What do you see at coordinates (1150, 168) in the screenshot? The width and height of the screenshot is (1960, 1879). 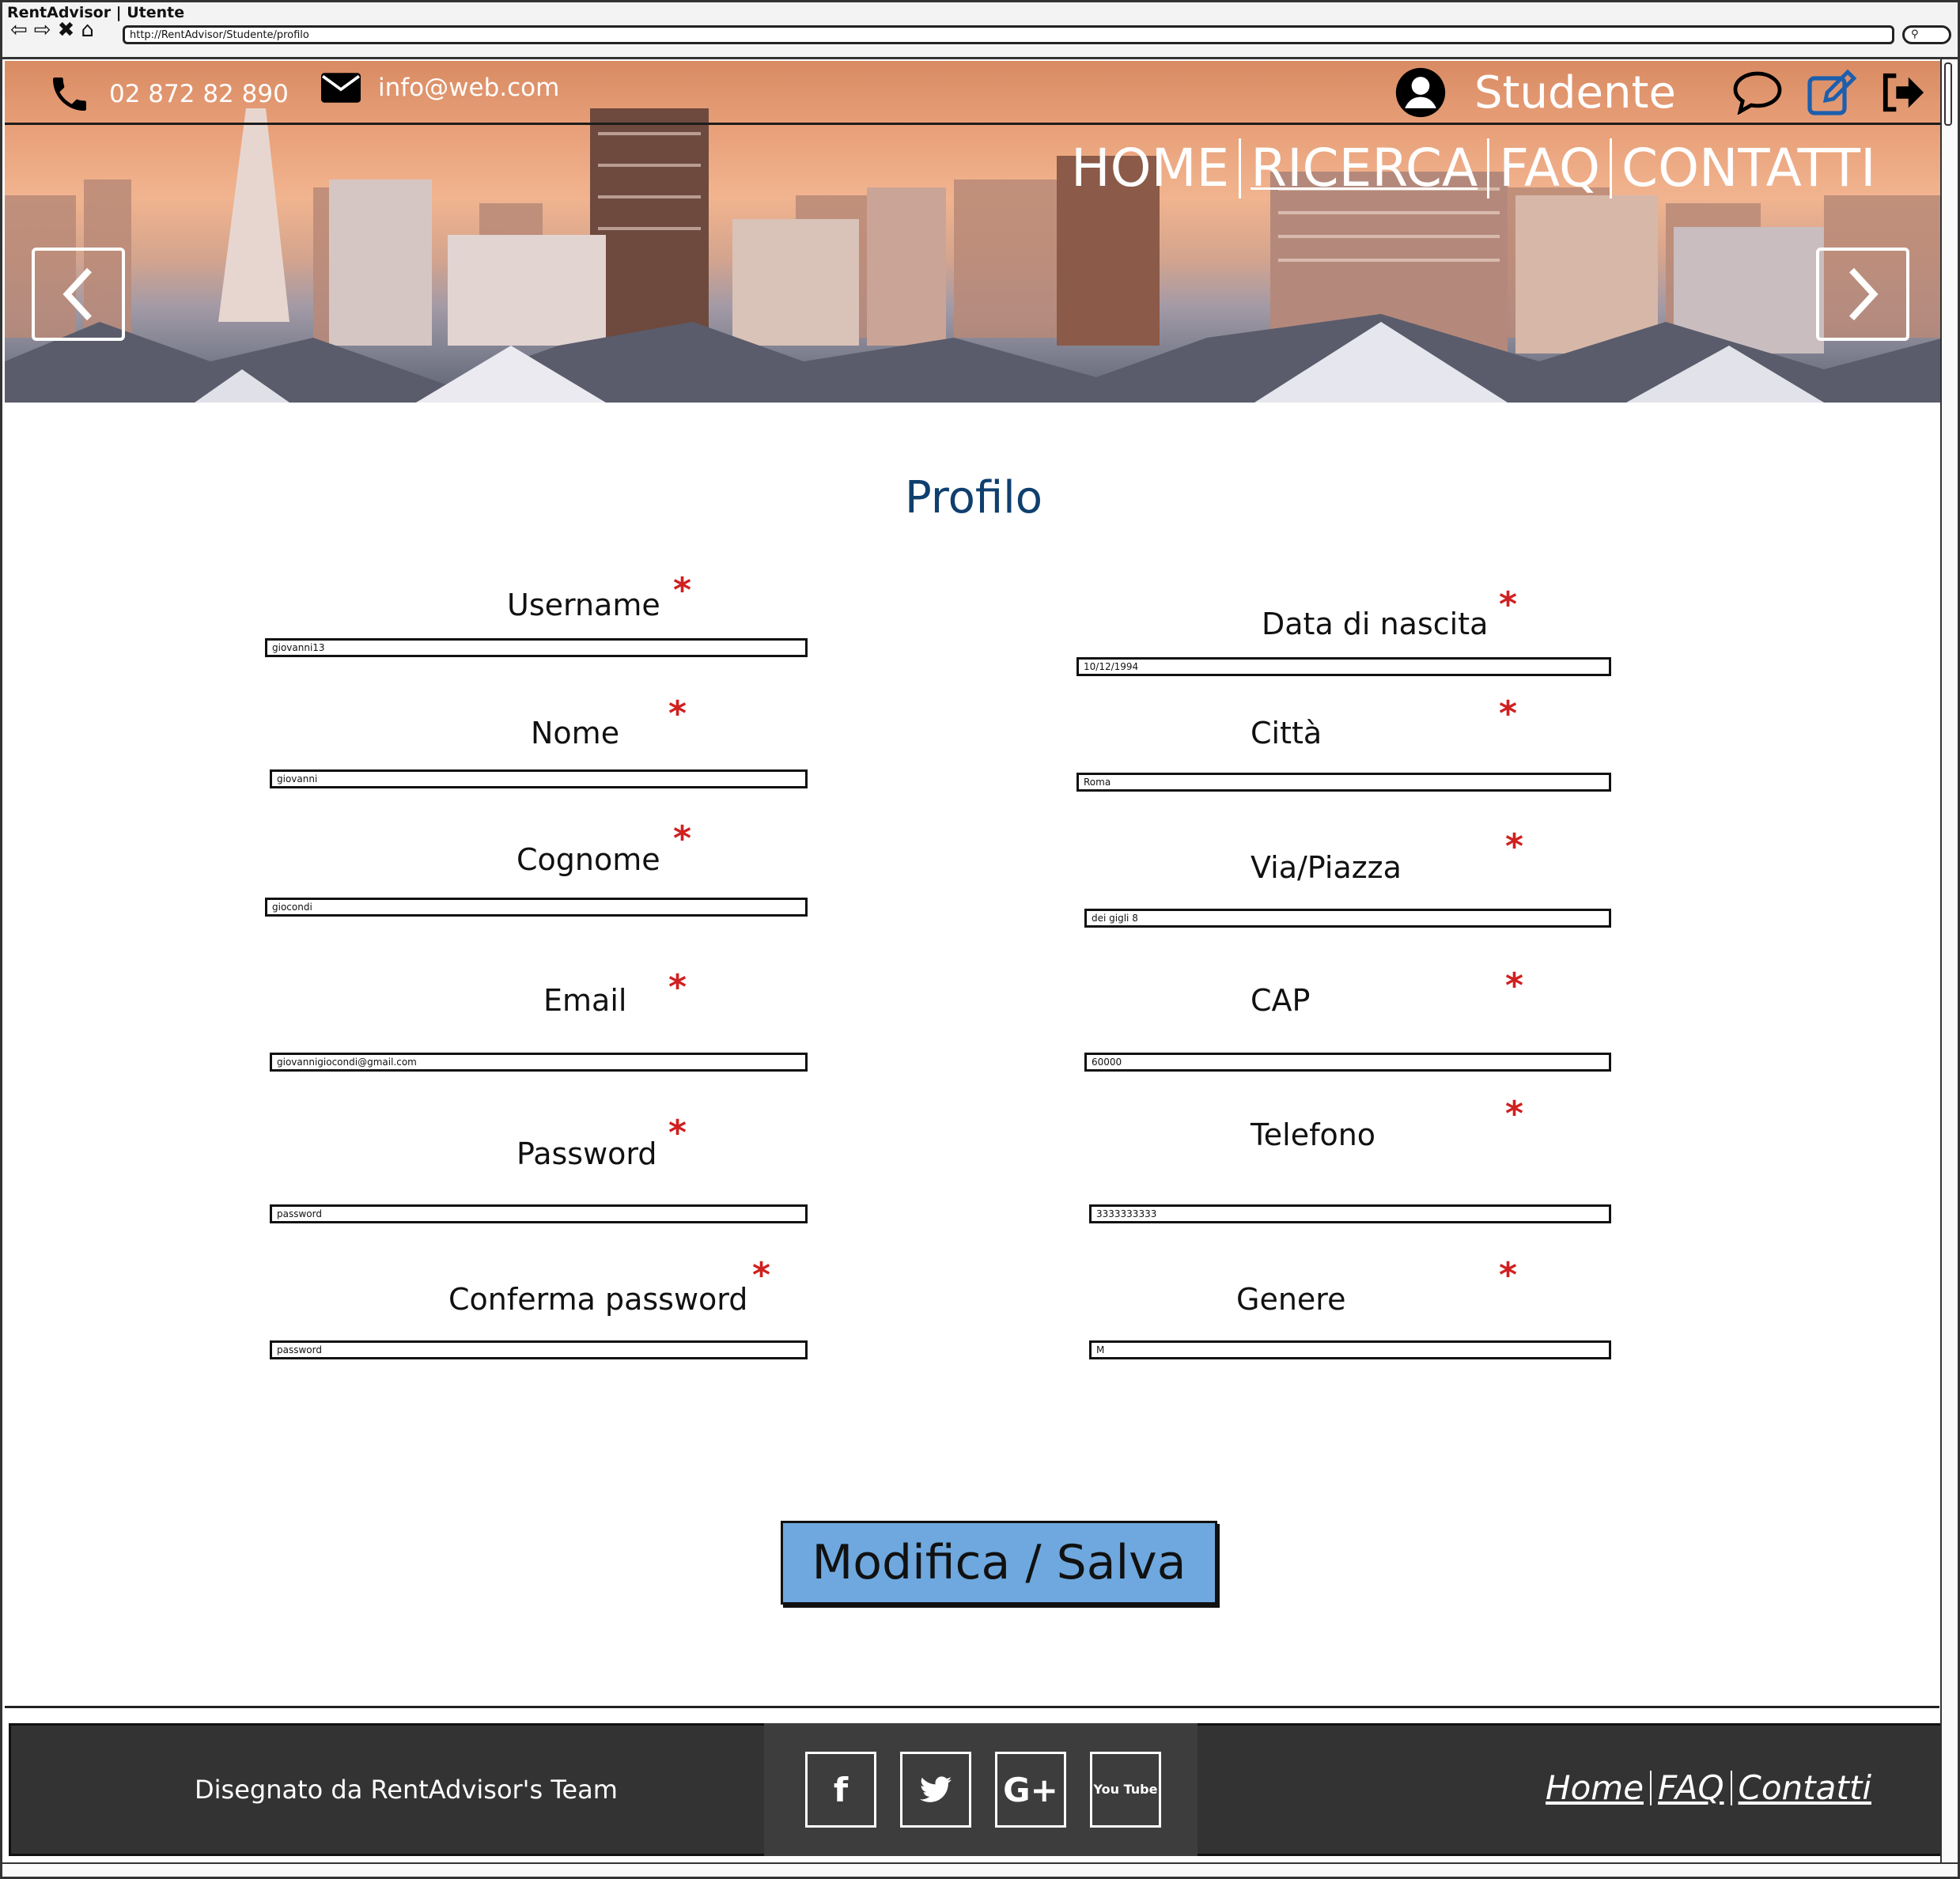 I see `nav-home: HOME` at bounding box center [1150, 168].